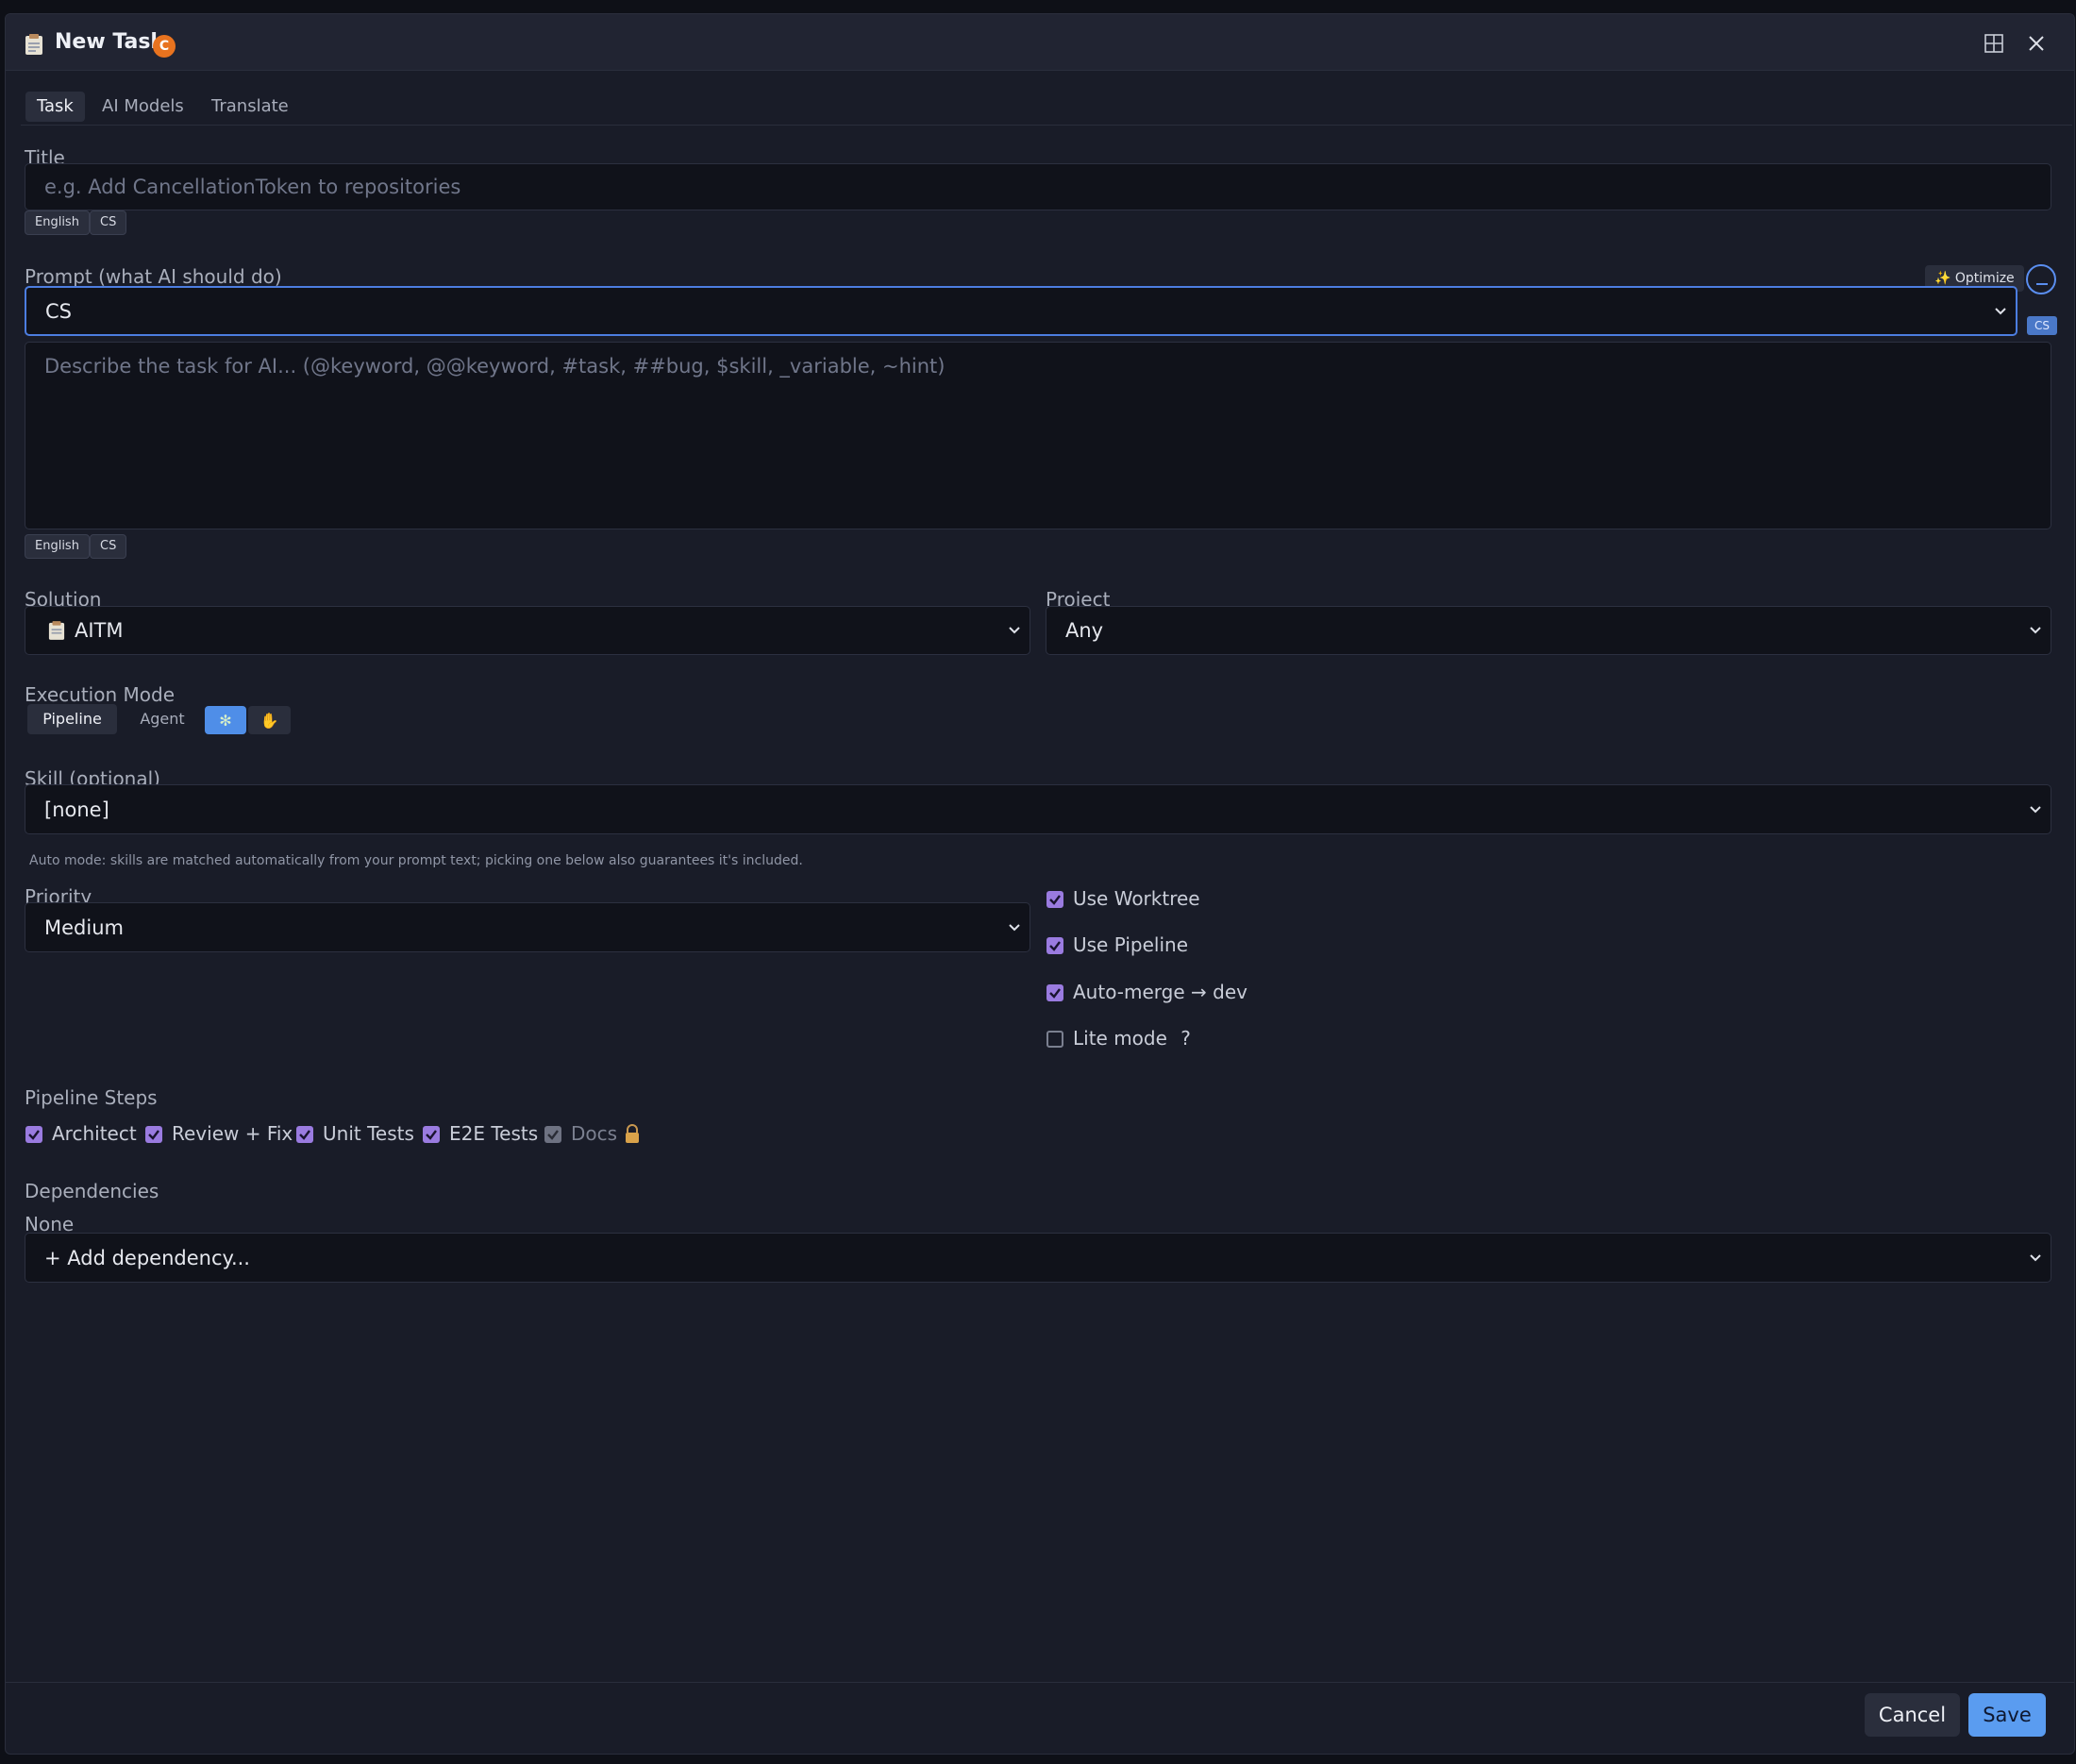 The height and width of the screenshot is (1764, 2076). Describe the element at coordinates (2042, 284) in the screenshot. I see `underline-icon` at that location.